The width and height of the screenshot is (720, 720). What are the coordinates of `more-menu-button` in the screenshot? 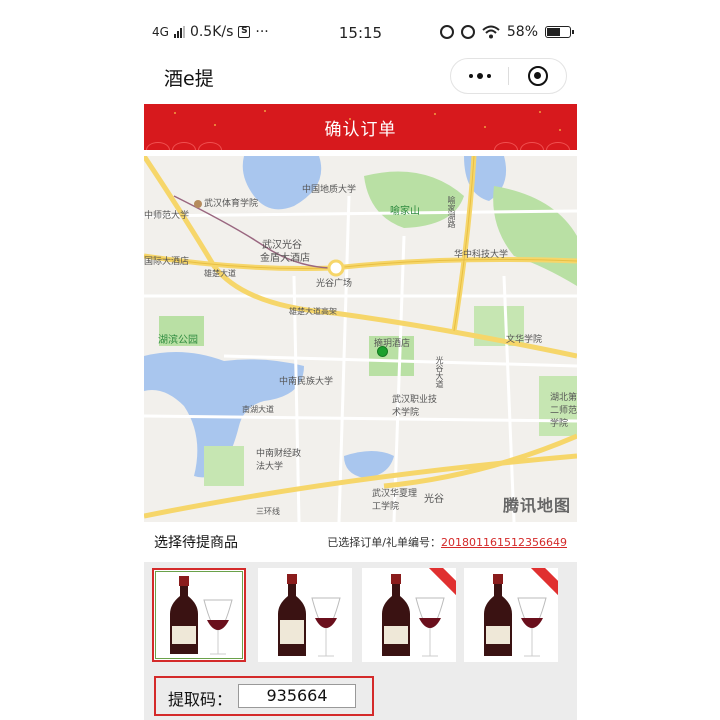 It's located at (479, 76).